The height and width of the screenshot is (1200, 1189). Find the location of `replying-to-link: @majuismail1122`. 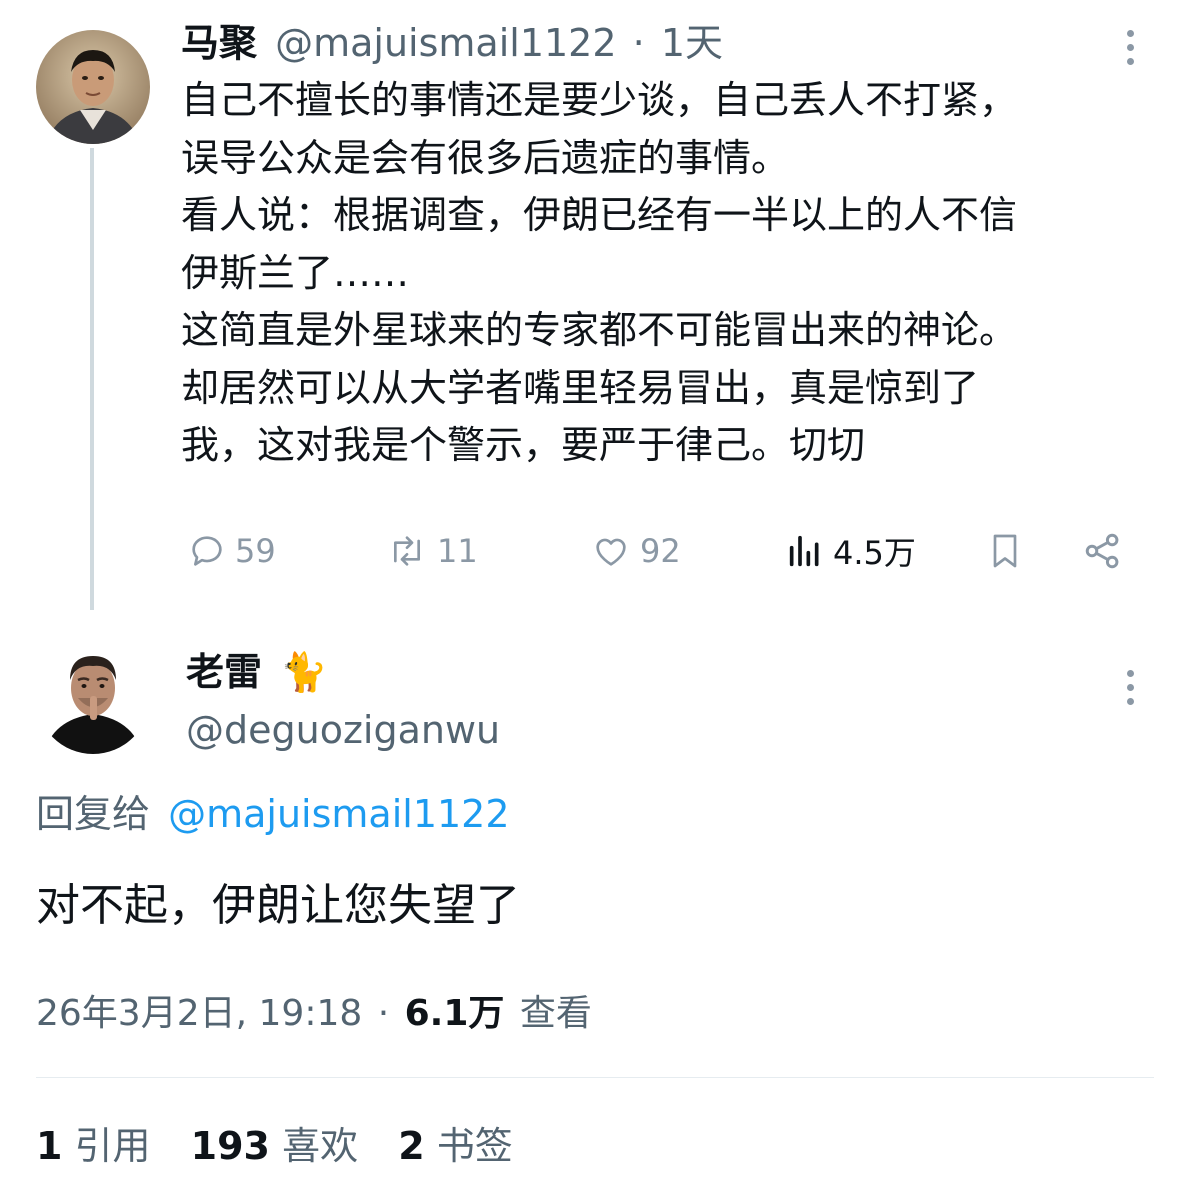

replying-to-link: @majuismail1122 is located at coordinates (338, 814).